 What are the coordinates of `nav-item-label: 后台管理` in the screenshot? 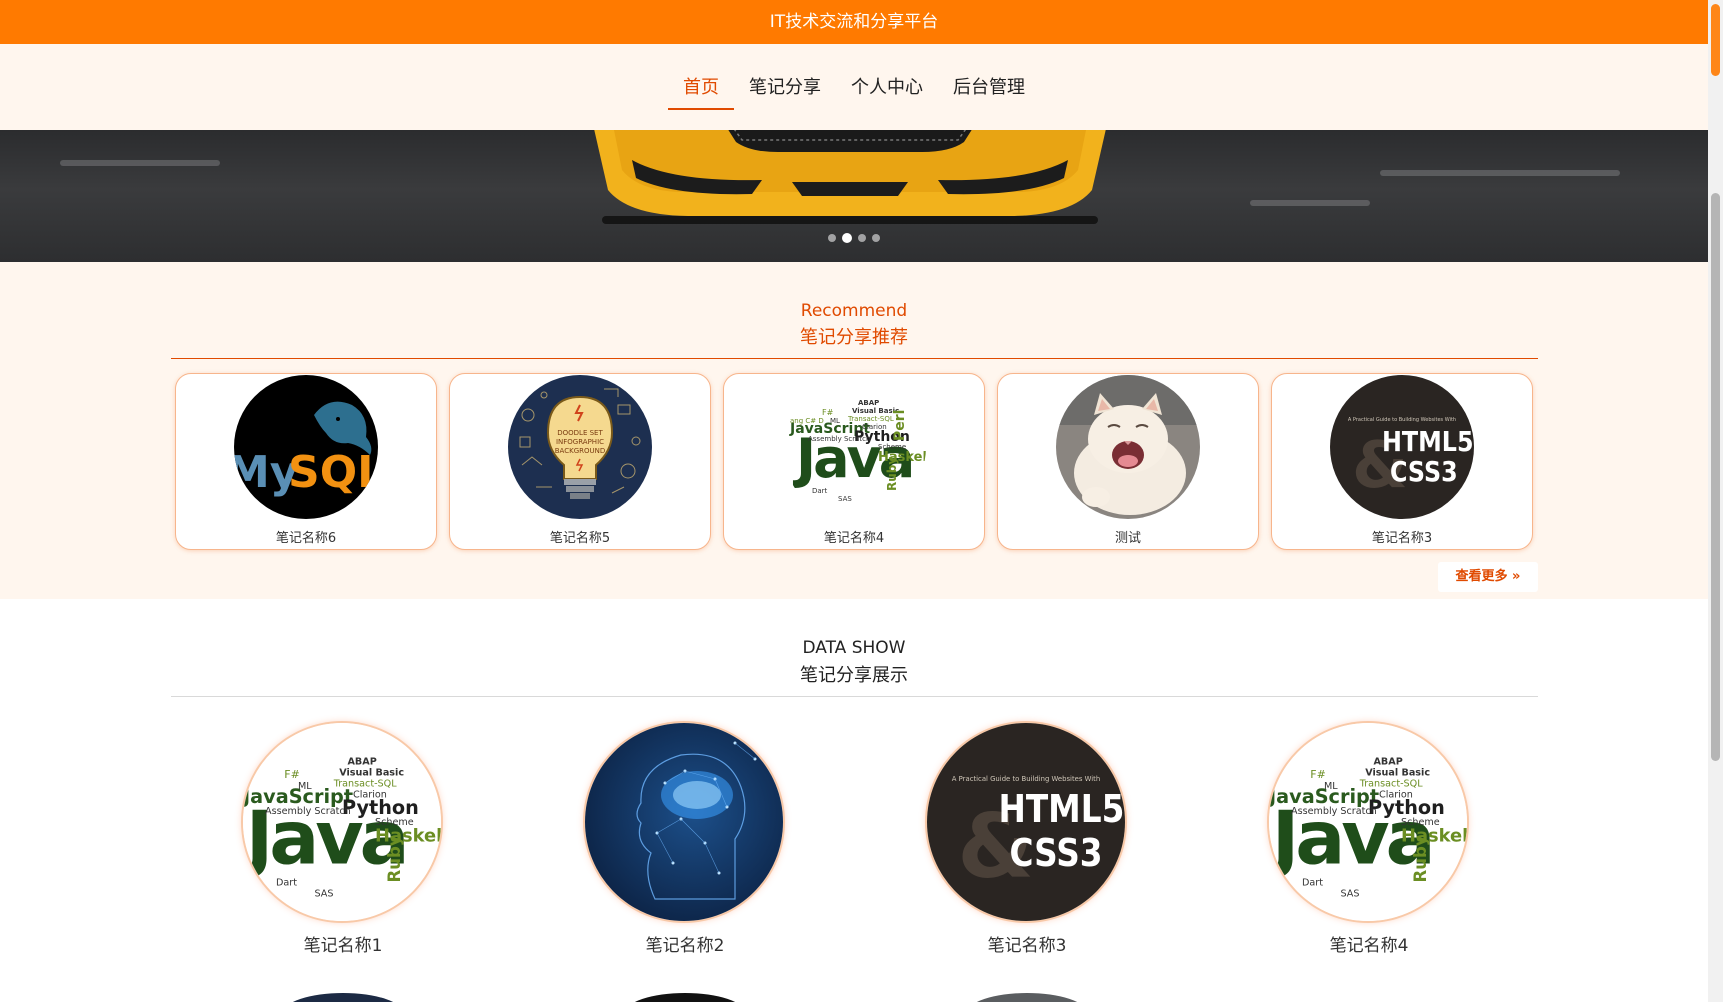 It's located at (989, 87).